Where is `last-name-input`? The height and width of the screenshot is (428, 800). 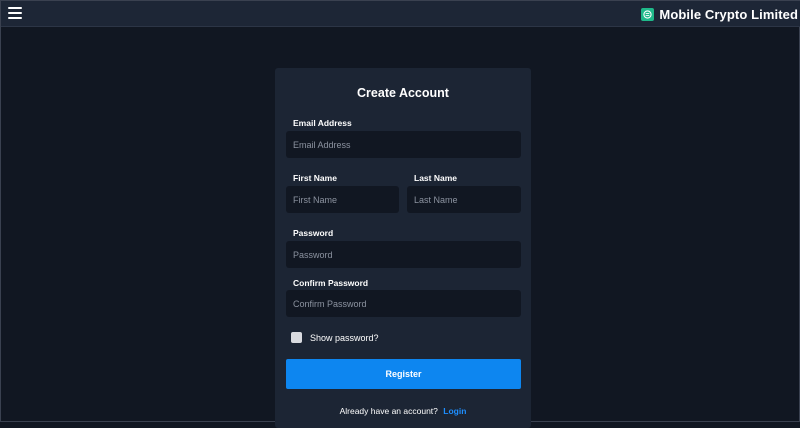 last-name-input is located at coordinates (464, 199).